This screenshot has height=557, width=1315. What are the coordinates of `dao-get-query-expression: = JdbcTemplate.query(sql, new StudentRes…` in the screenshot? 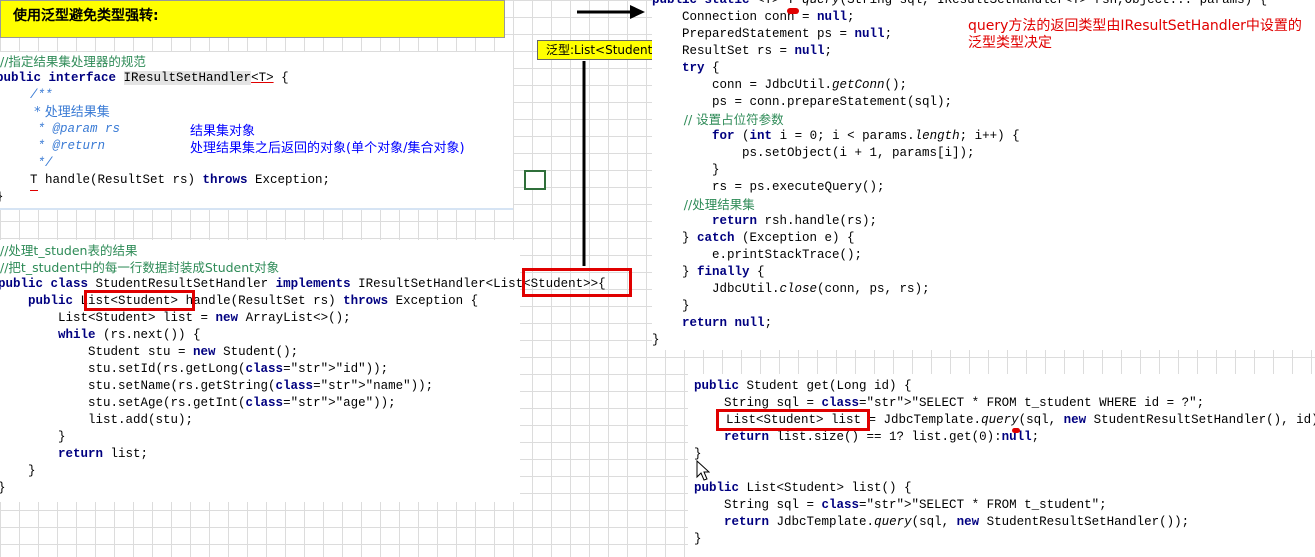 It's located at (1088, 420).